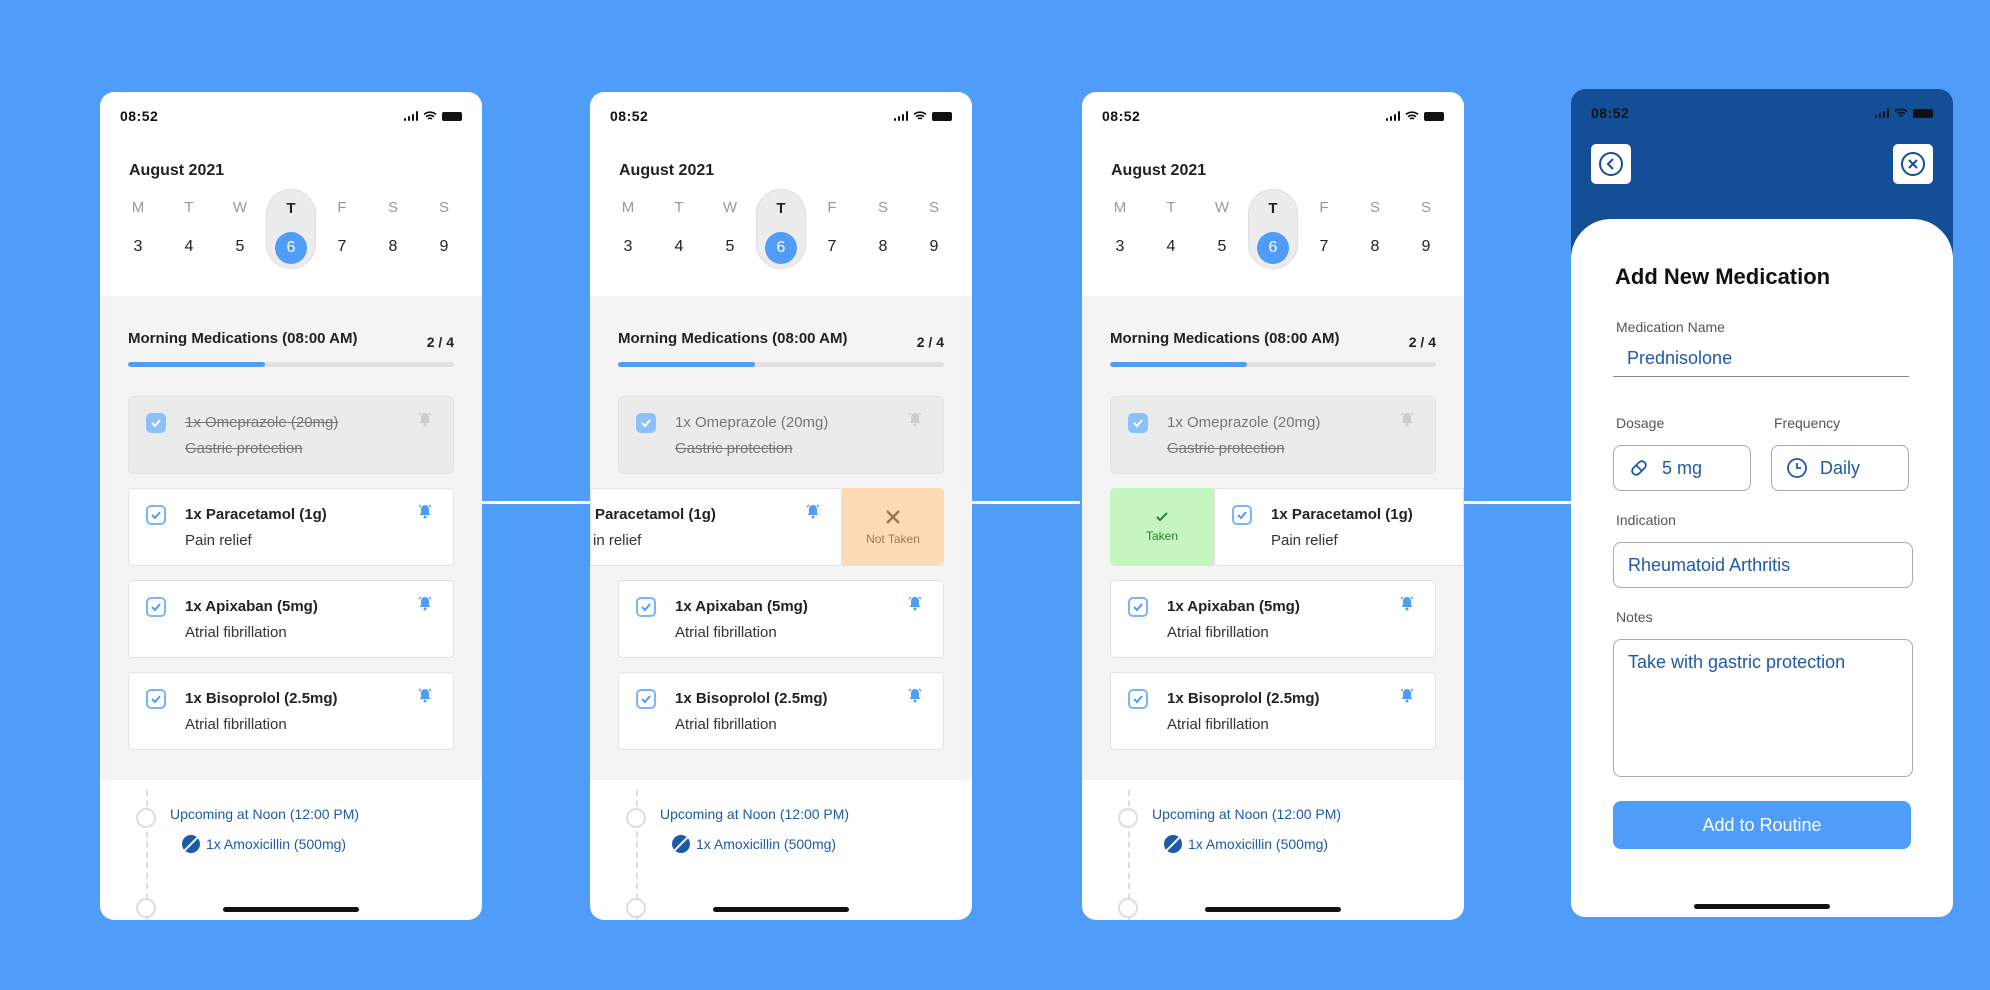  Describe the element at coordinates (1761, 359) in the screenshot. I see `medication-name-input: Prednisolone` at that location.